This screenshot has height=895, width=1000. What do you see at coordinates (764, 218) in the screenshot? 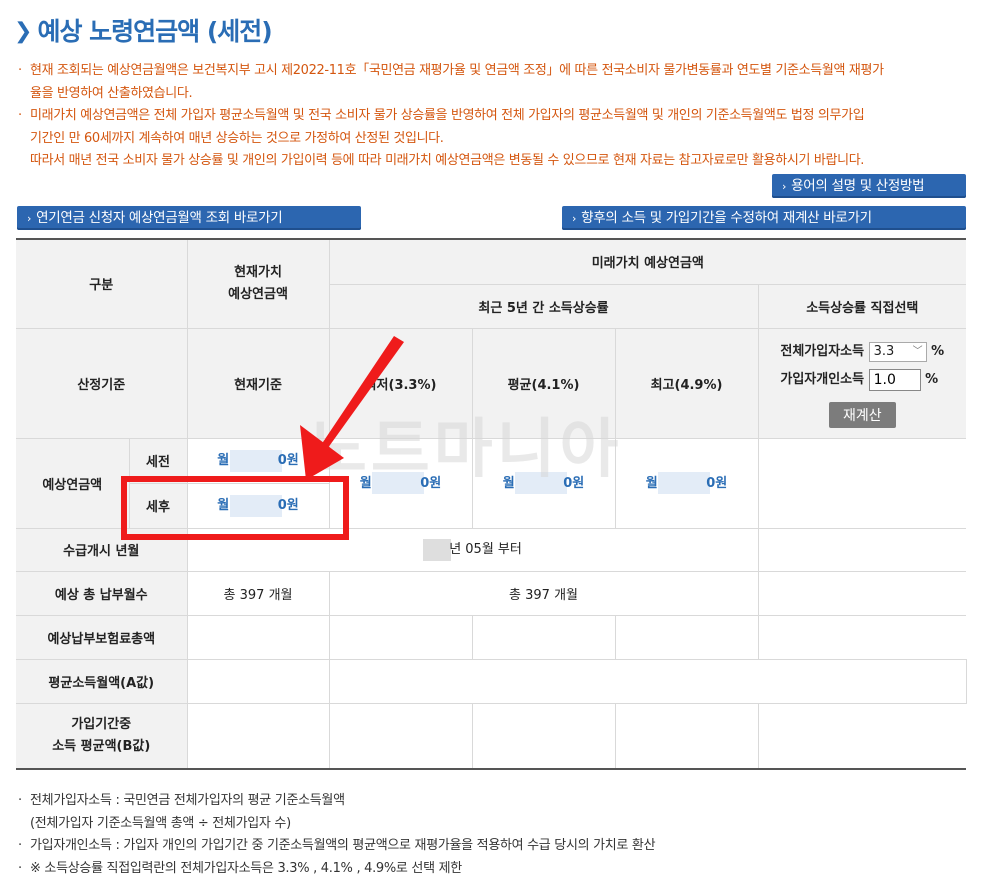
I see `recalculate-link-button: › 향후의 소득 및 가입기간을 수정하여 재계산 바로가기` at bounding box center [764, 218].